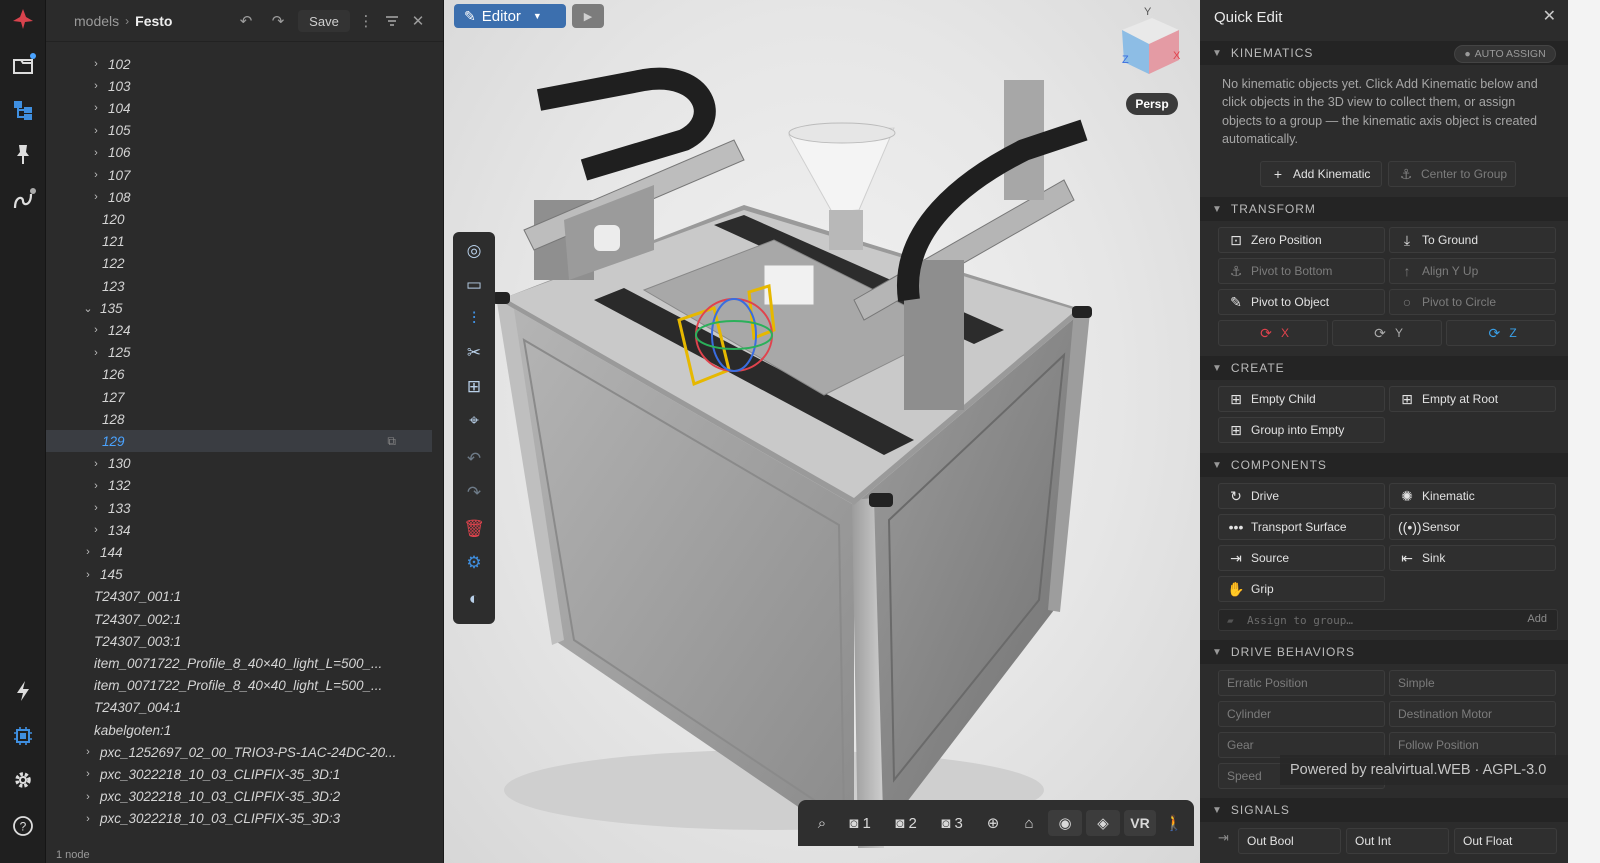  I want to click on undo-tool-icon: ↶, so click(474, 459).